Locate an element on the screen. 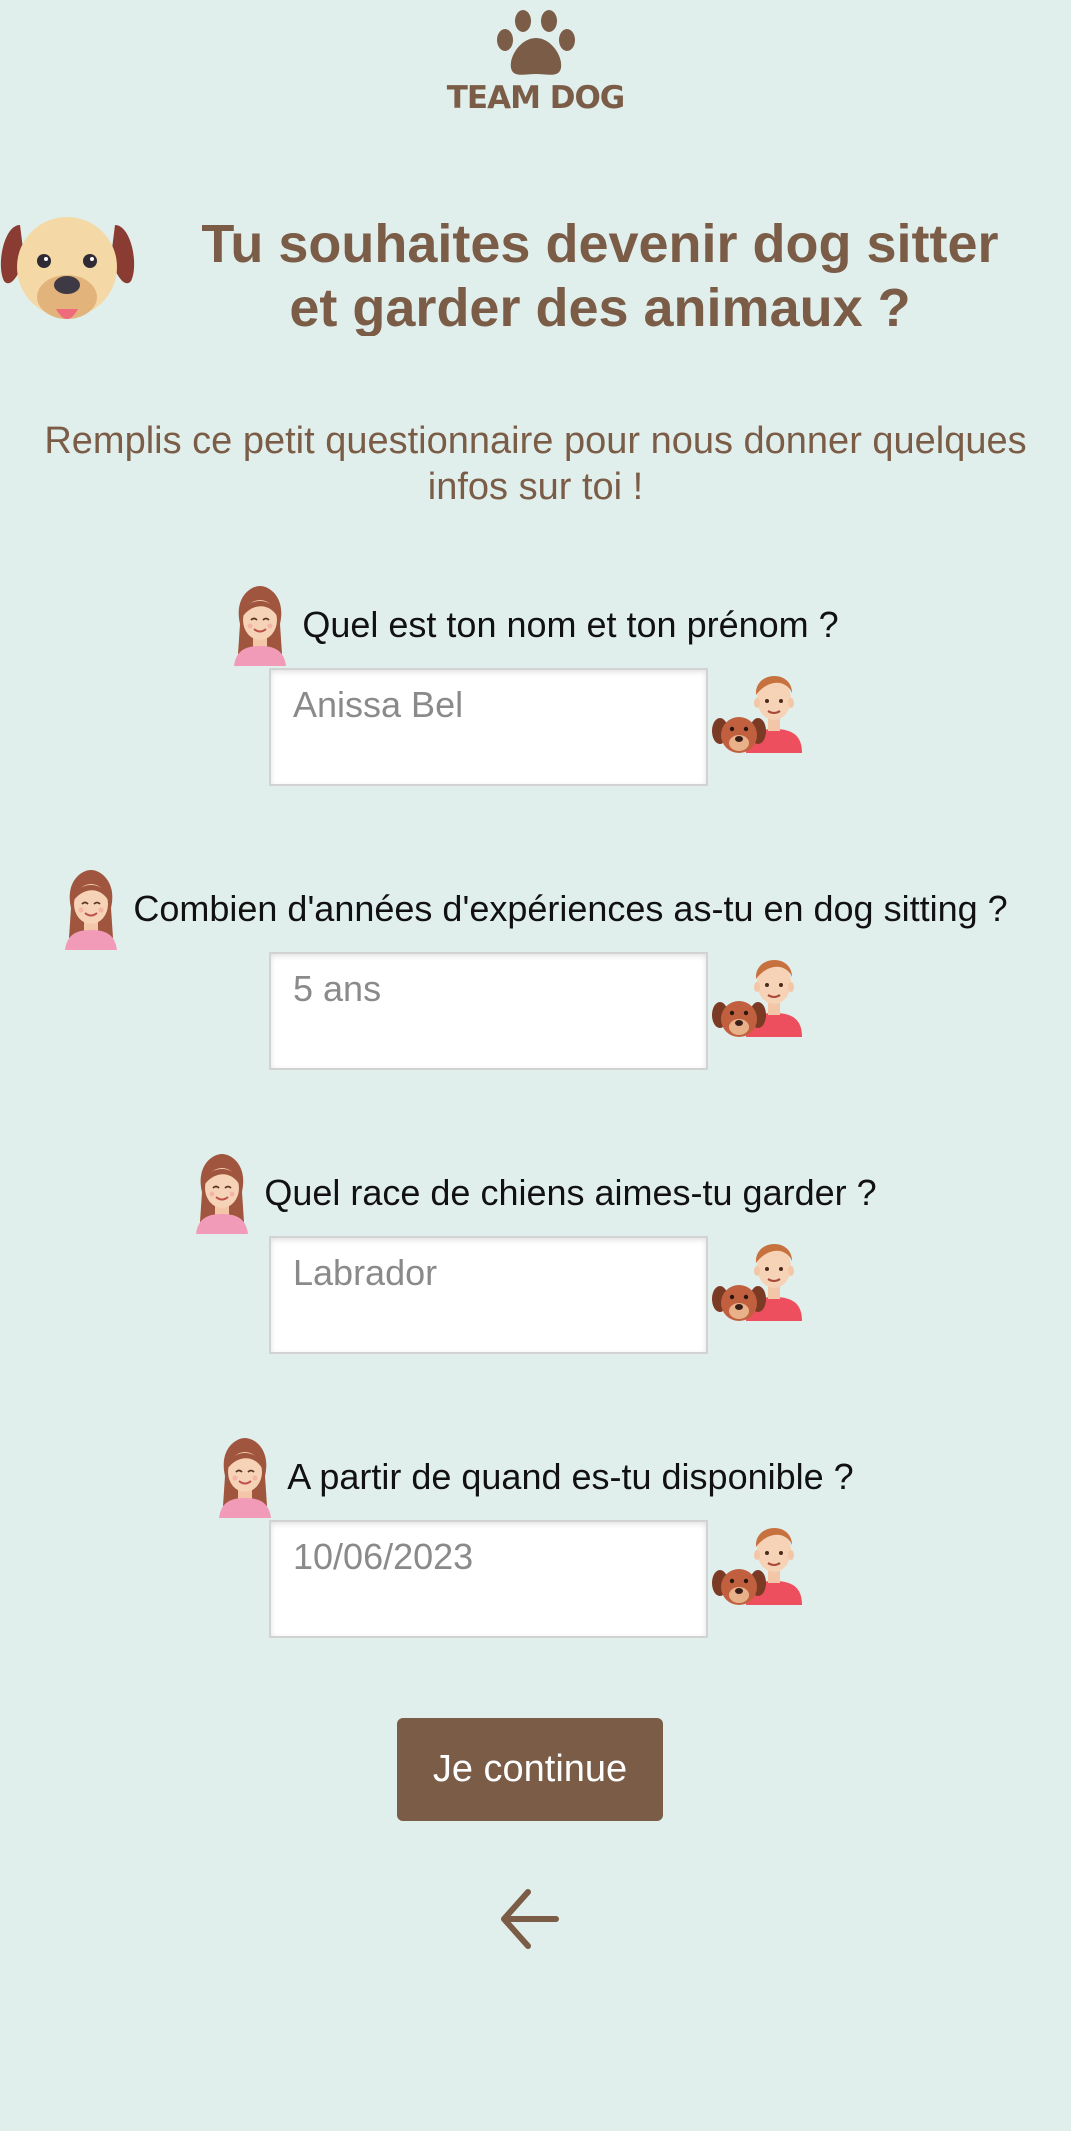  name-field is located at coordinates (488, 727).